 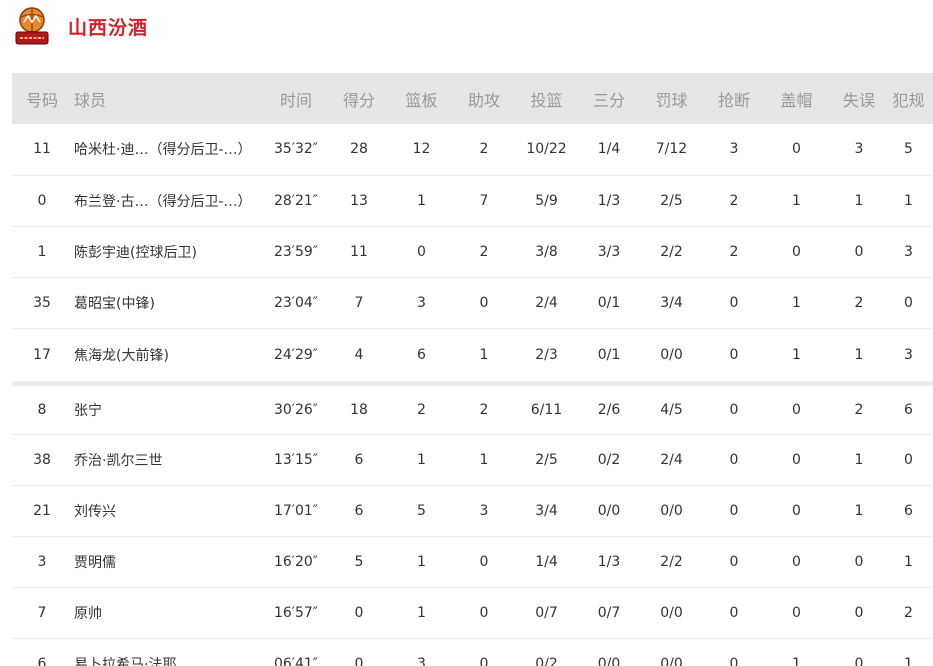 I want to click on cell-turnovers: 1, so click(x=859, y=511).